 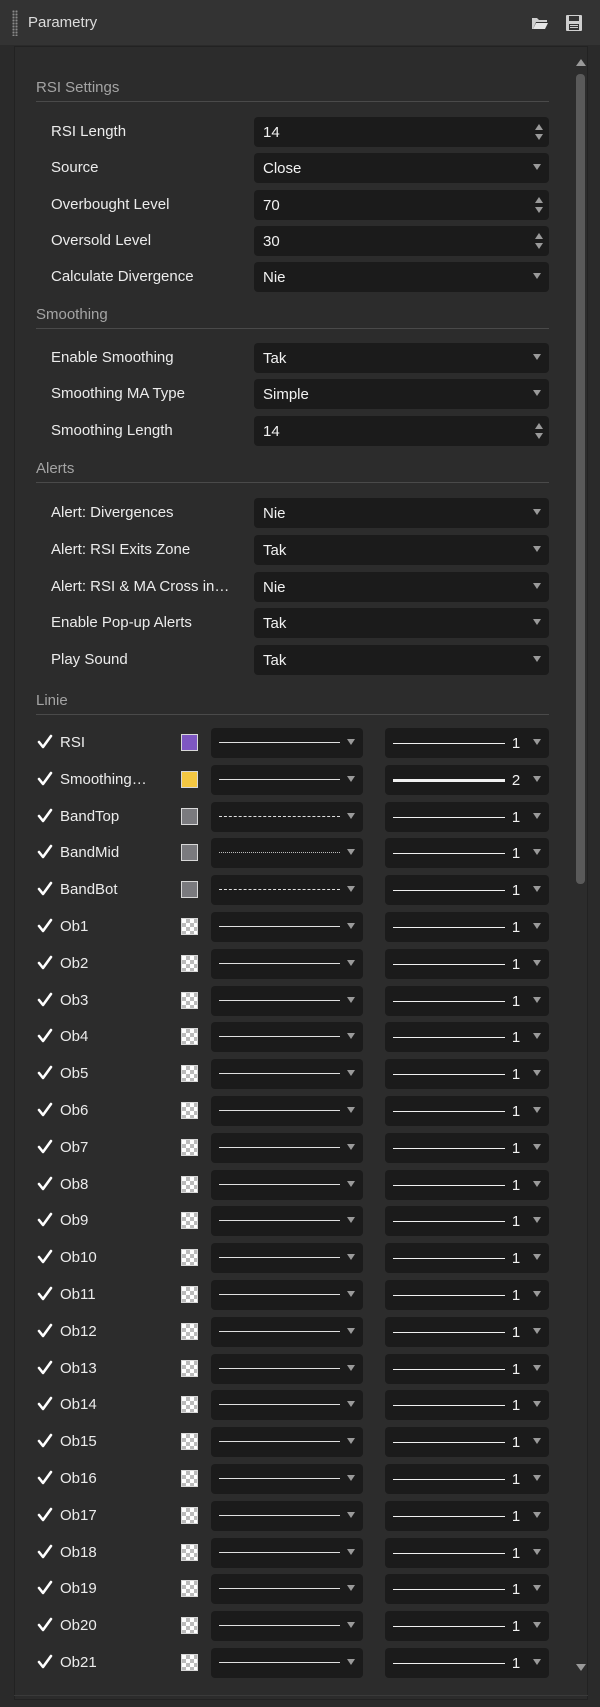 I want to click on drag-handle-icon, so click(x=15, y=23).